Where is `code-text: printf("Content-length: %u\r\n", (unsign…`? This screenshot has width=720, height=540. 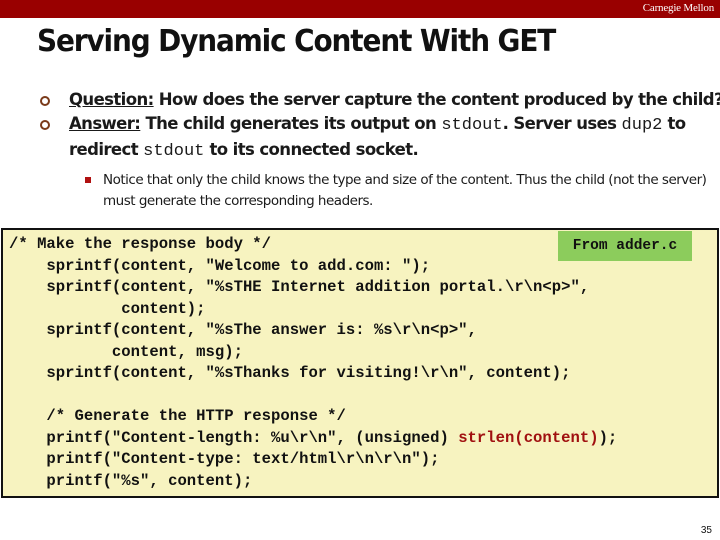
code-text: printf("Content-length: %u\r\n", (unsign… is located at coordinates (234, 437).